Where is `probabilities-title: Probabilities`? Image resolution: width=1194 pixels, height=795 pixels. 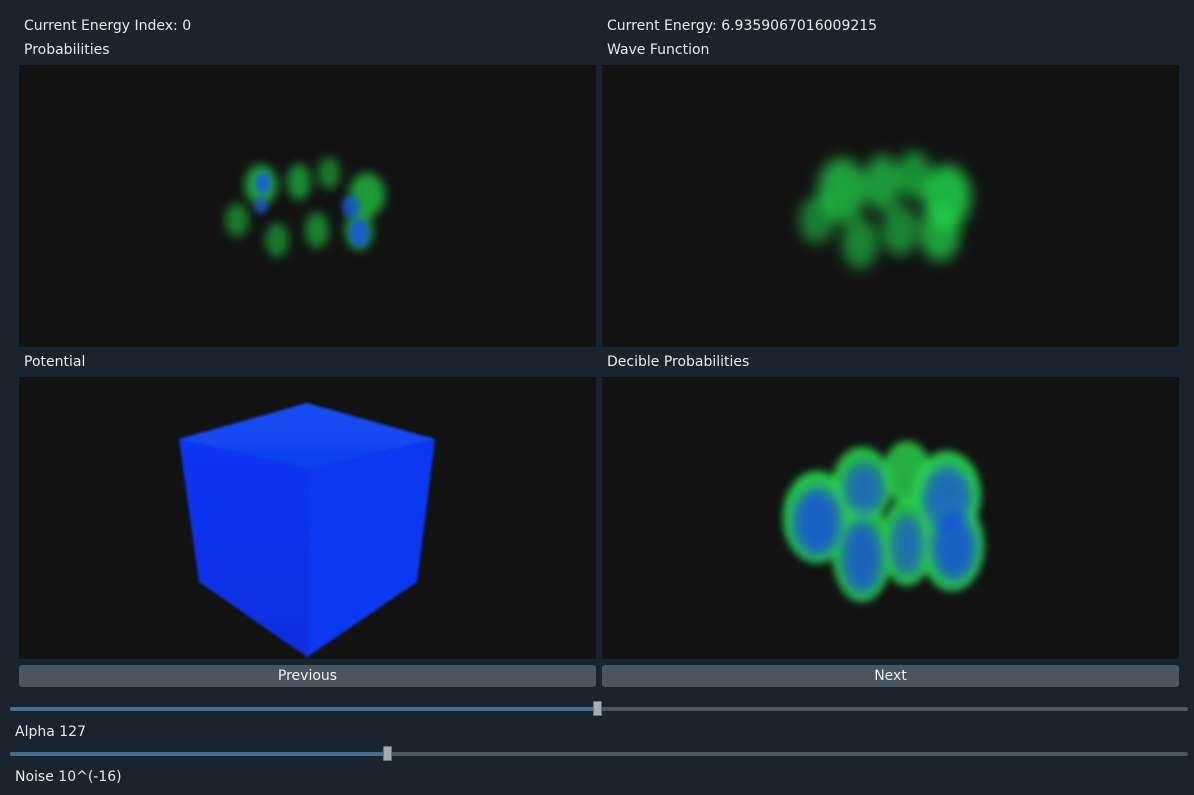 probabilities-title: Probabilities is located at coordinates (67, 50).